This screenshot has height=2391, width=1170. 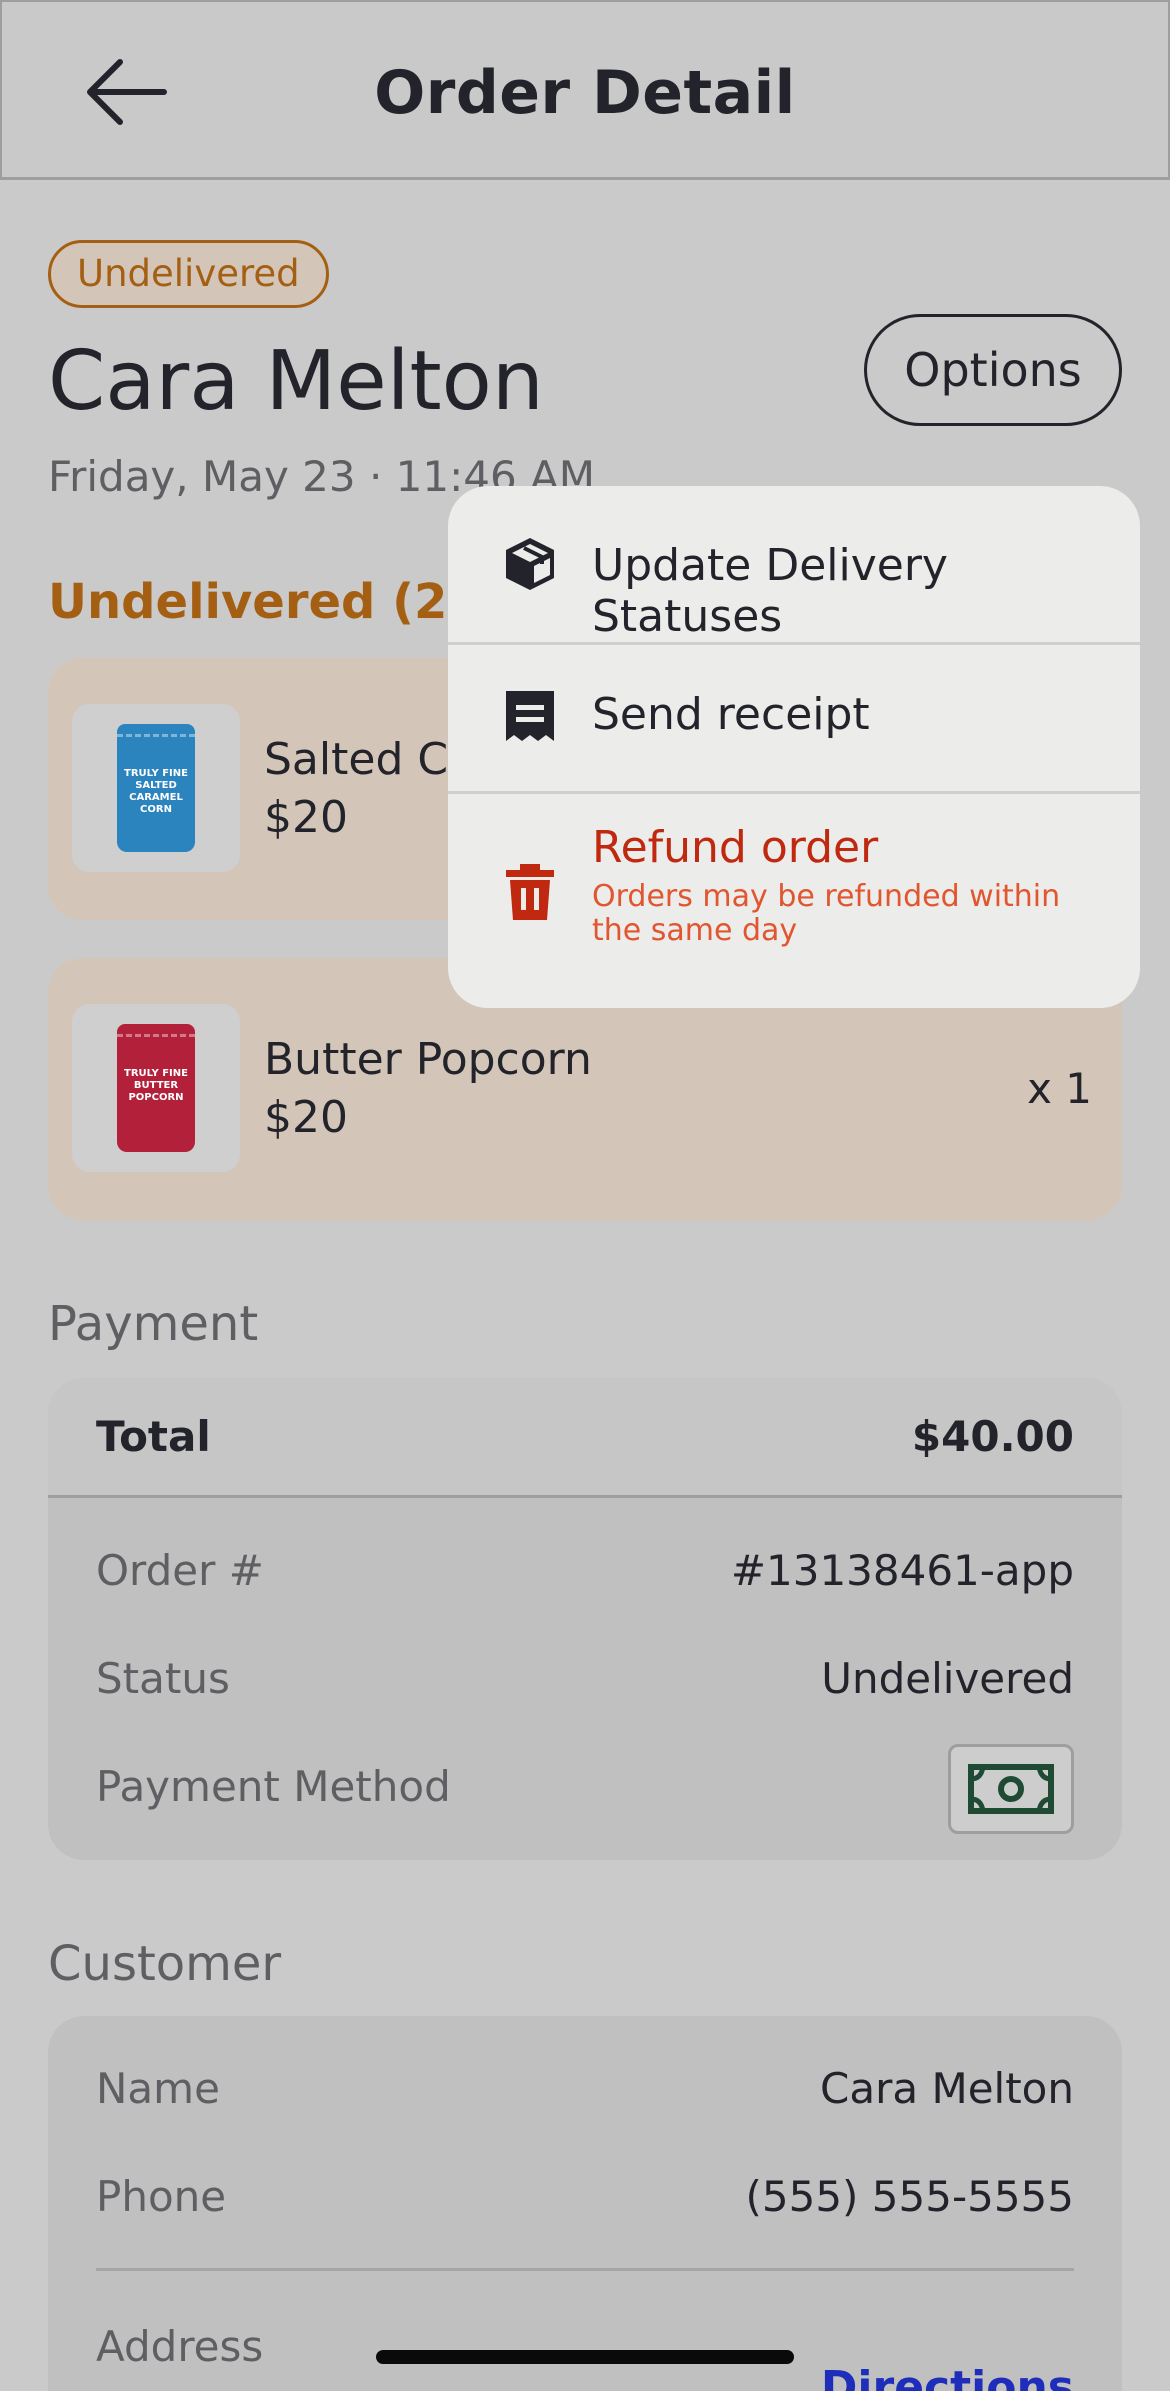 What do you see at coordinates (947, 2088) in the screenshot?
I see `customer-name-value: Cara Melton` at bounding box center [947, 2088].